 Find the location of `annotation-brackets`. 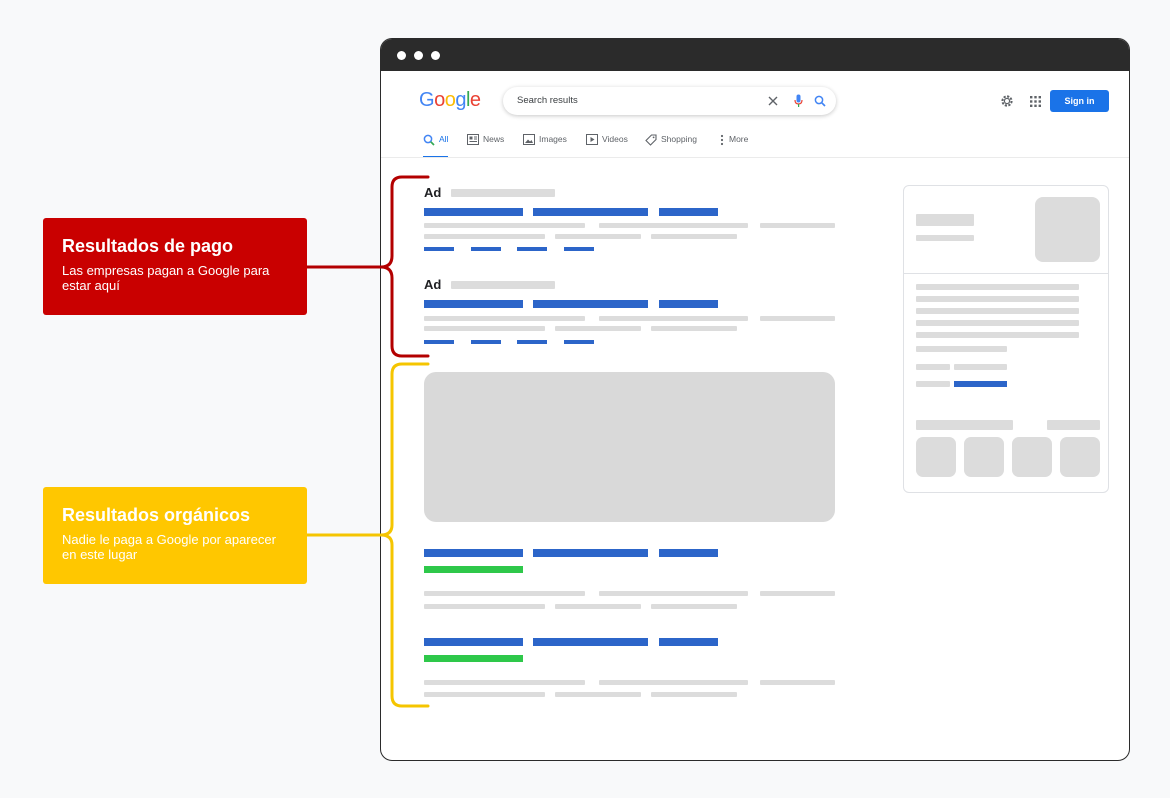

annotation-brackets is located at coordinates (367, 441).